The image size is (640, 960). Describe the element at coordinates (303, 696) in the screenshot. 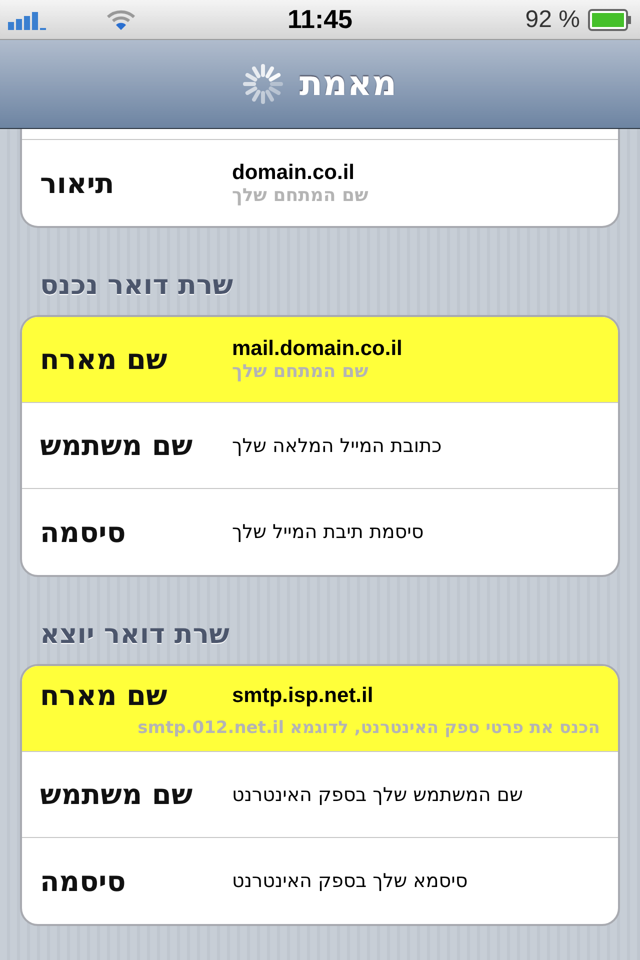

I see `field-value: smtp.isp.net.il` at that location.